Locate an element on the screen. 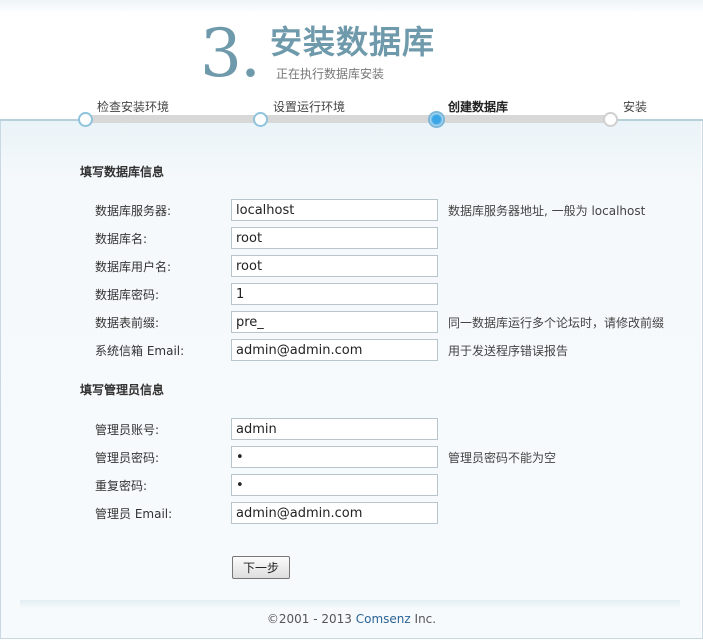 This screenshot has height=640, width=703. label-db-user: 数据库用户名: is located at coordinates (133, 267).